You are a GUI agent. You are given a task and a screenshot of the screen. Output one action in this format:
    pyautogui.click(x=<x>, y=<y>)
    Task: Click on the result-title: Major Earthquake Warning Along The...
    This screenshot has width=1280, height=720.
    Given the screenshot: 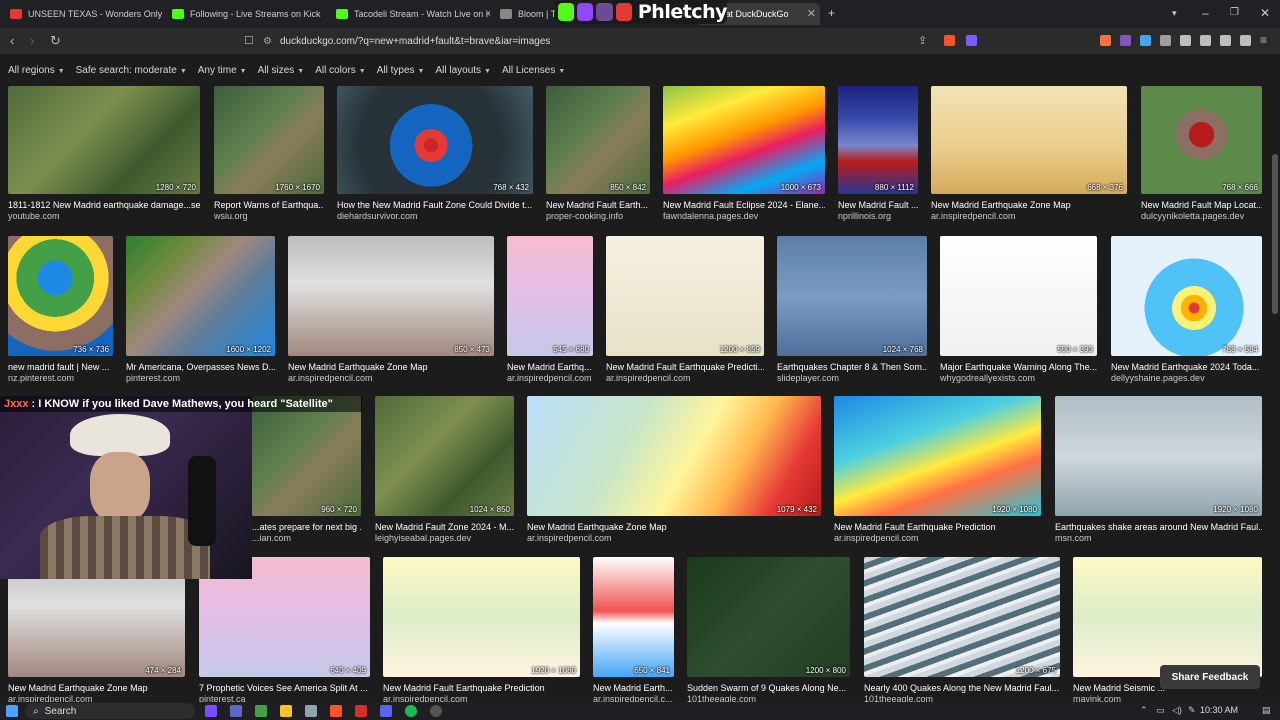 What is the action you would take?
    pyautogui.click(x=1018, y=367)
    